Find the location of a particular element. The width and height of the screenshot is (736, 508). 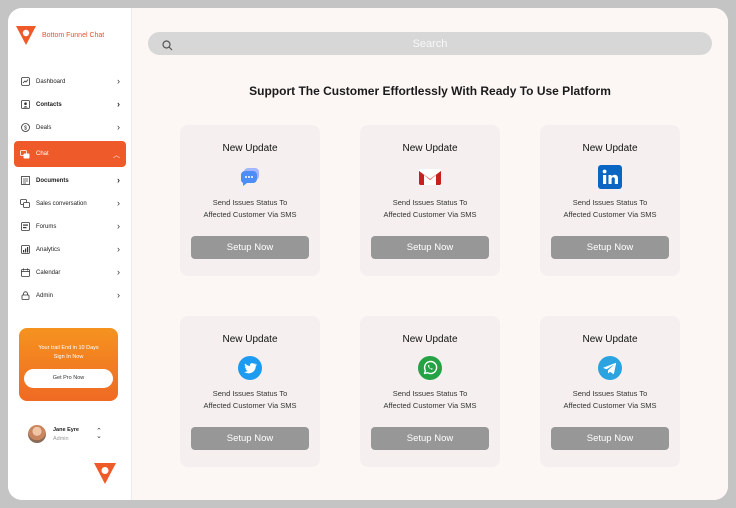

bottom-logo is located at coordinates (105, 475).